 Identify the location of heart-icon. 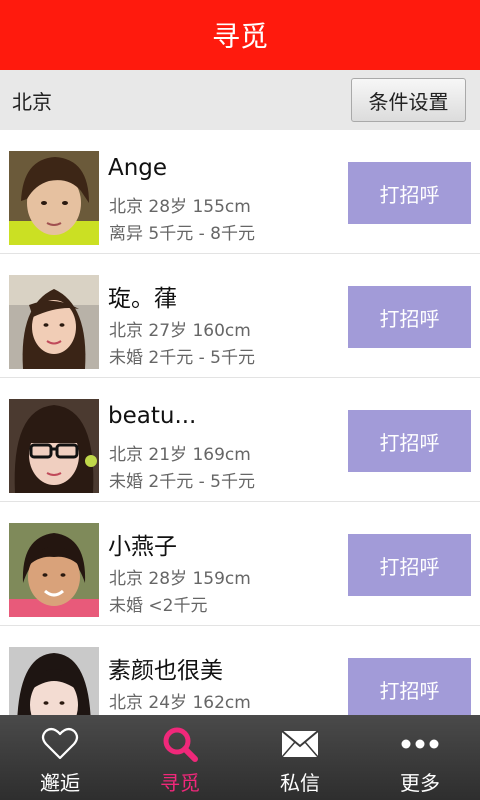
(60, 744).